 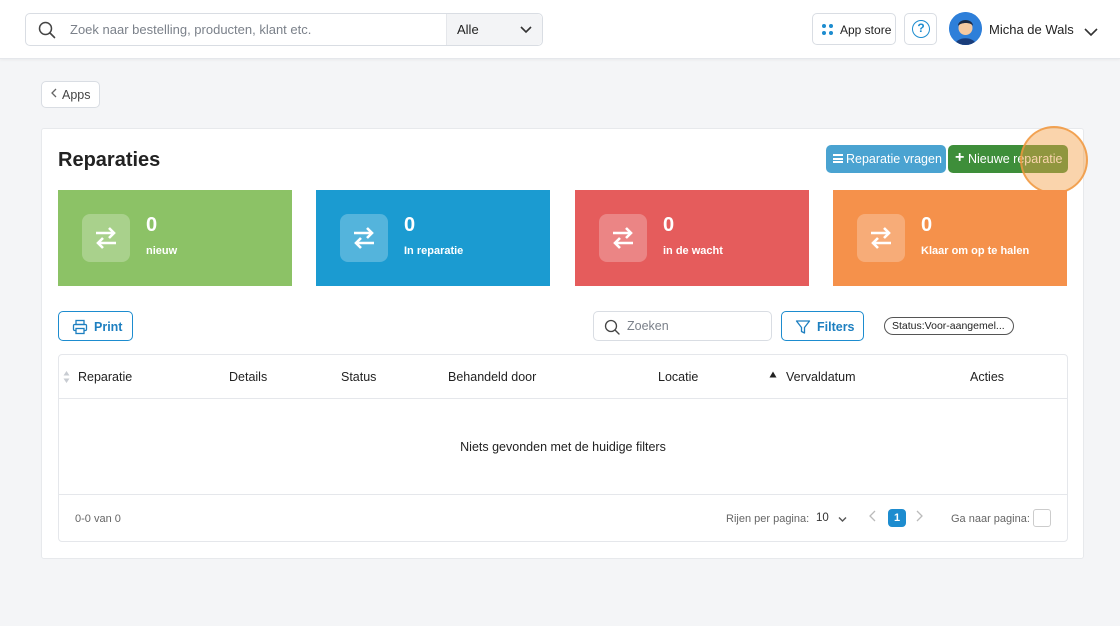 I want to click on global-search: Alle, so click(x=284, y=29).